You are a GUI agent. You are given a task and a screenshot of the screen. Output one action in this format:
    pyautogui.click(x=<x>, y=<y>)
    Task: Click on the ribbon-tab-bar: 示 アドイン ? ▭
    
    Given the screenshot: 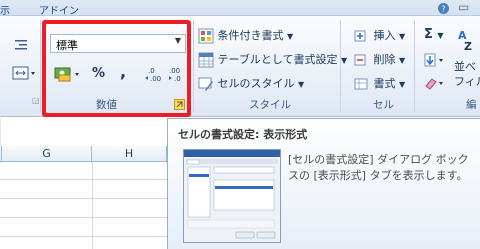 What is the action you would take?
    pyautogui.click(x=240, y=8)
    